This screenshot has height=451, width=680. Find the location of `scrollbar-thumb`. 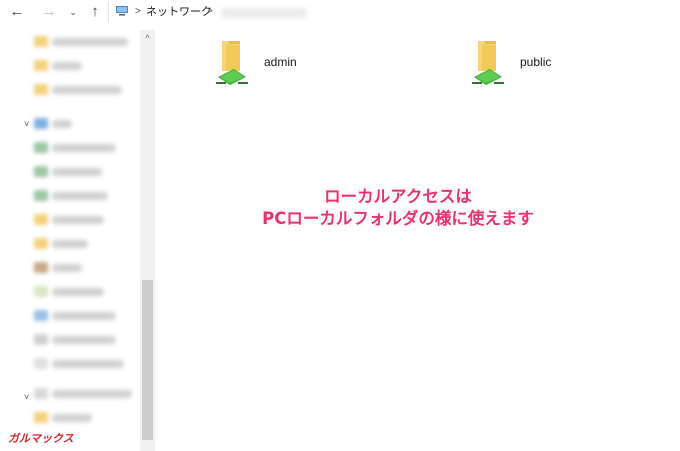

scrollbar-thumb is located at coordinates (147, 360).